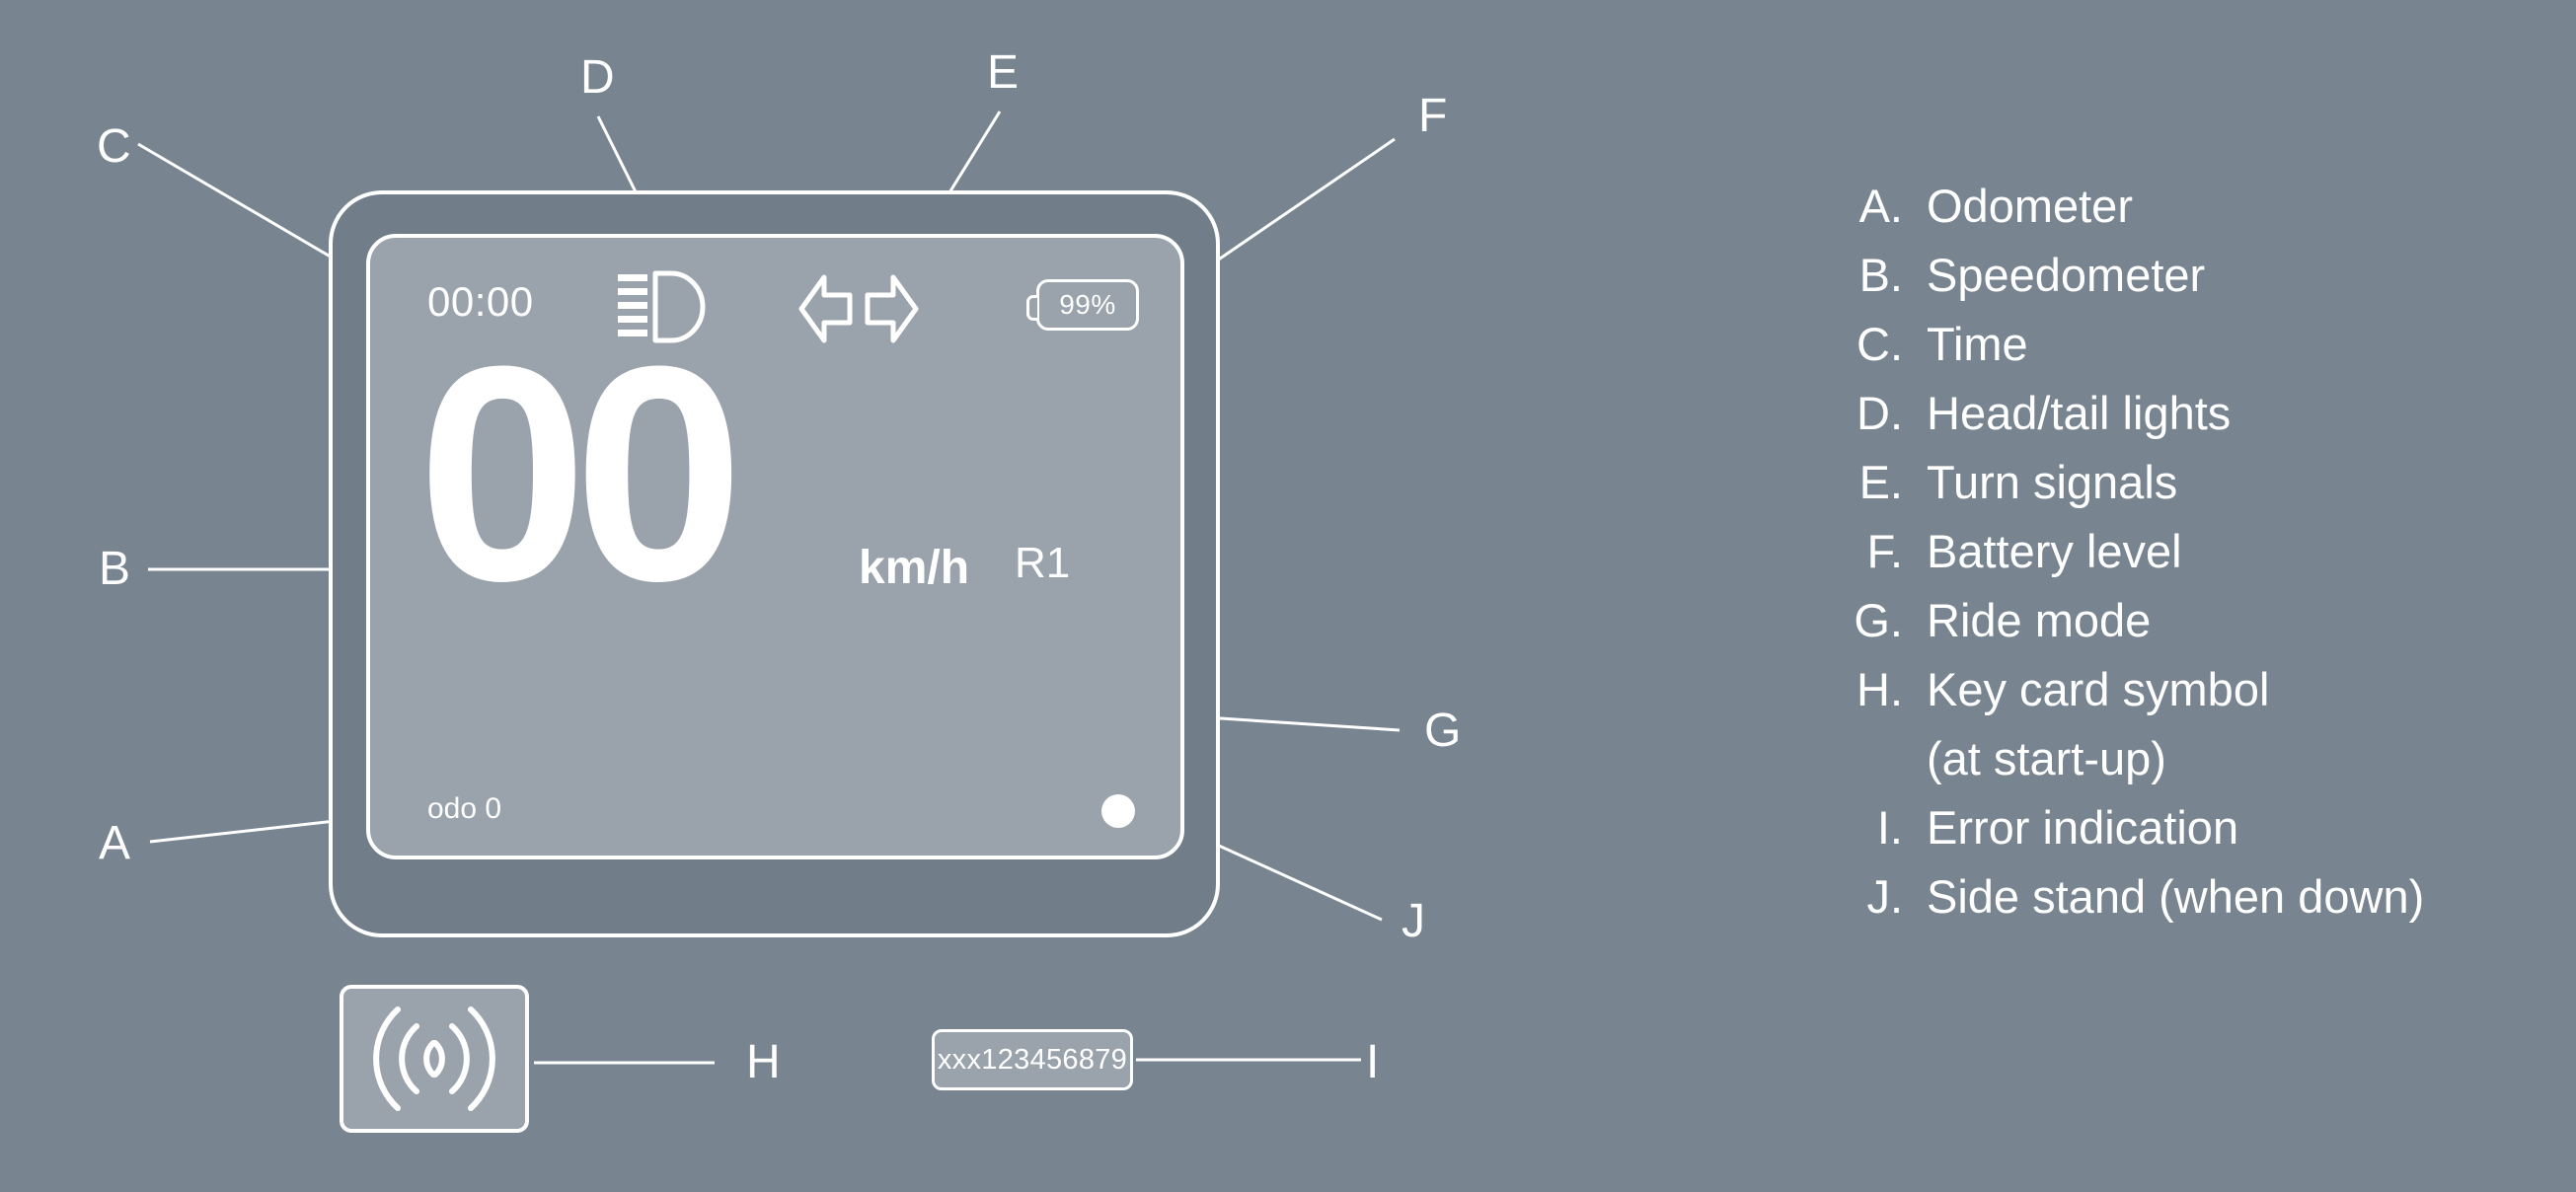 The image size is (2576, 1192). Describe the element at coordinates (1879, 344) in the screenshot. I see `legend-key-c: C.` at that location.